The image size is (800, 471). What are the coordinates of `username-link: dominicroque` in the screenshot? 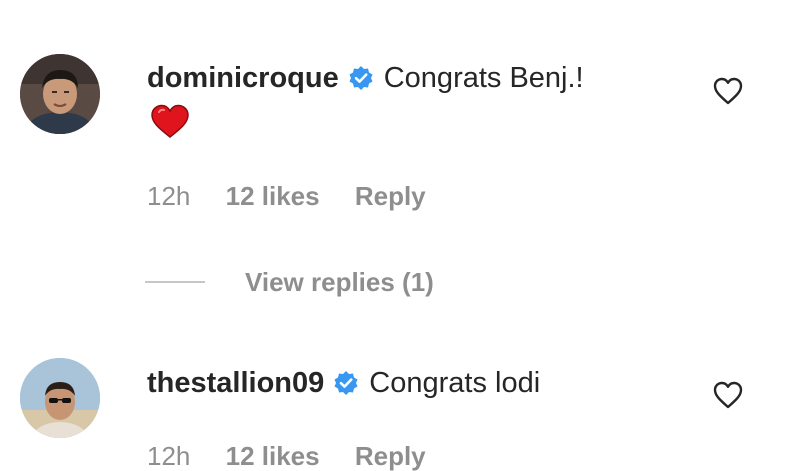 It's located at (243, 78).